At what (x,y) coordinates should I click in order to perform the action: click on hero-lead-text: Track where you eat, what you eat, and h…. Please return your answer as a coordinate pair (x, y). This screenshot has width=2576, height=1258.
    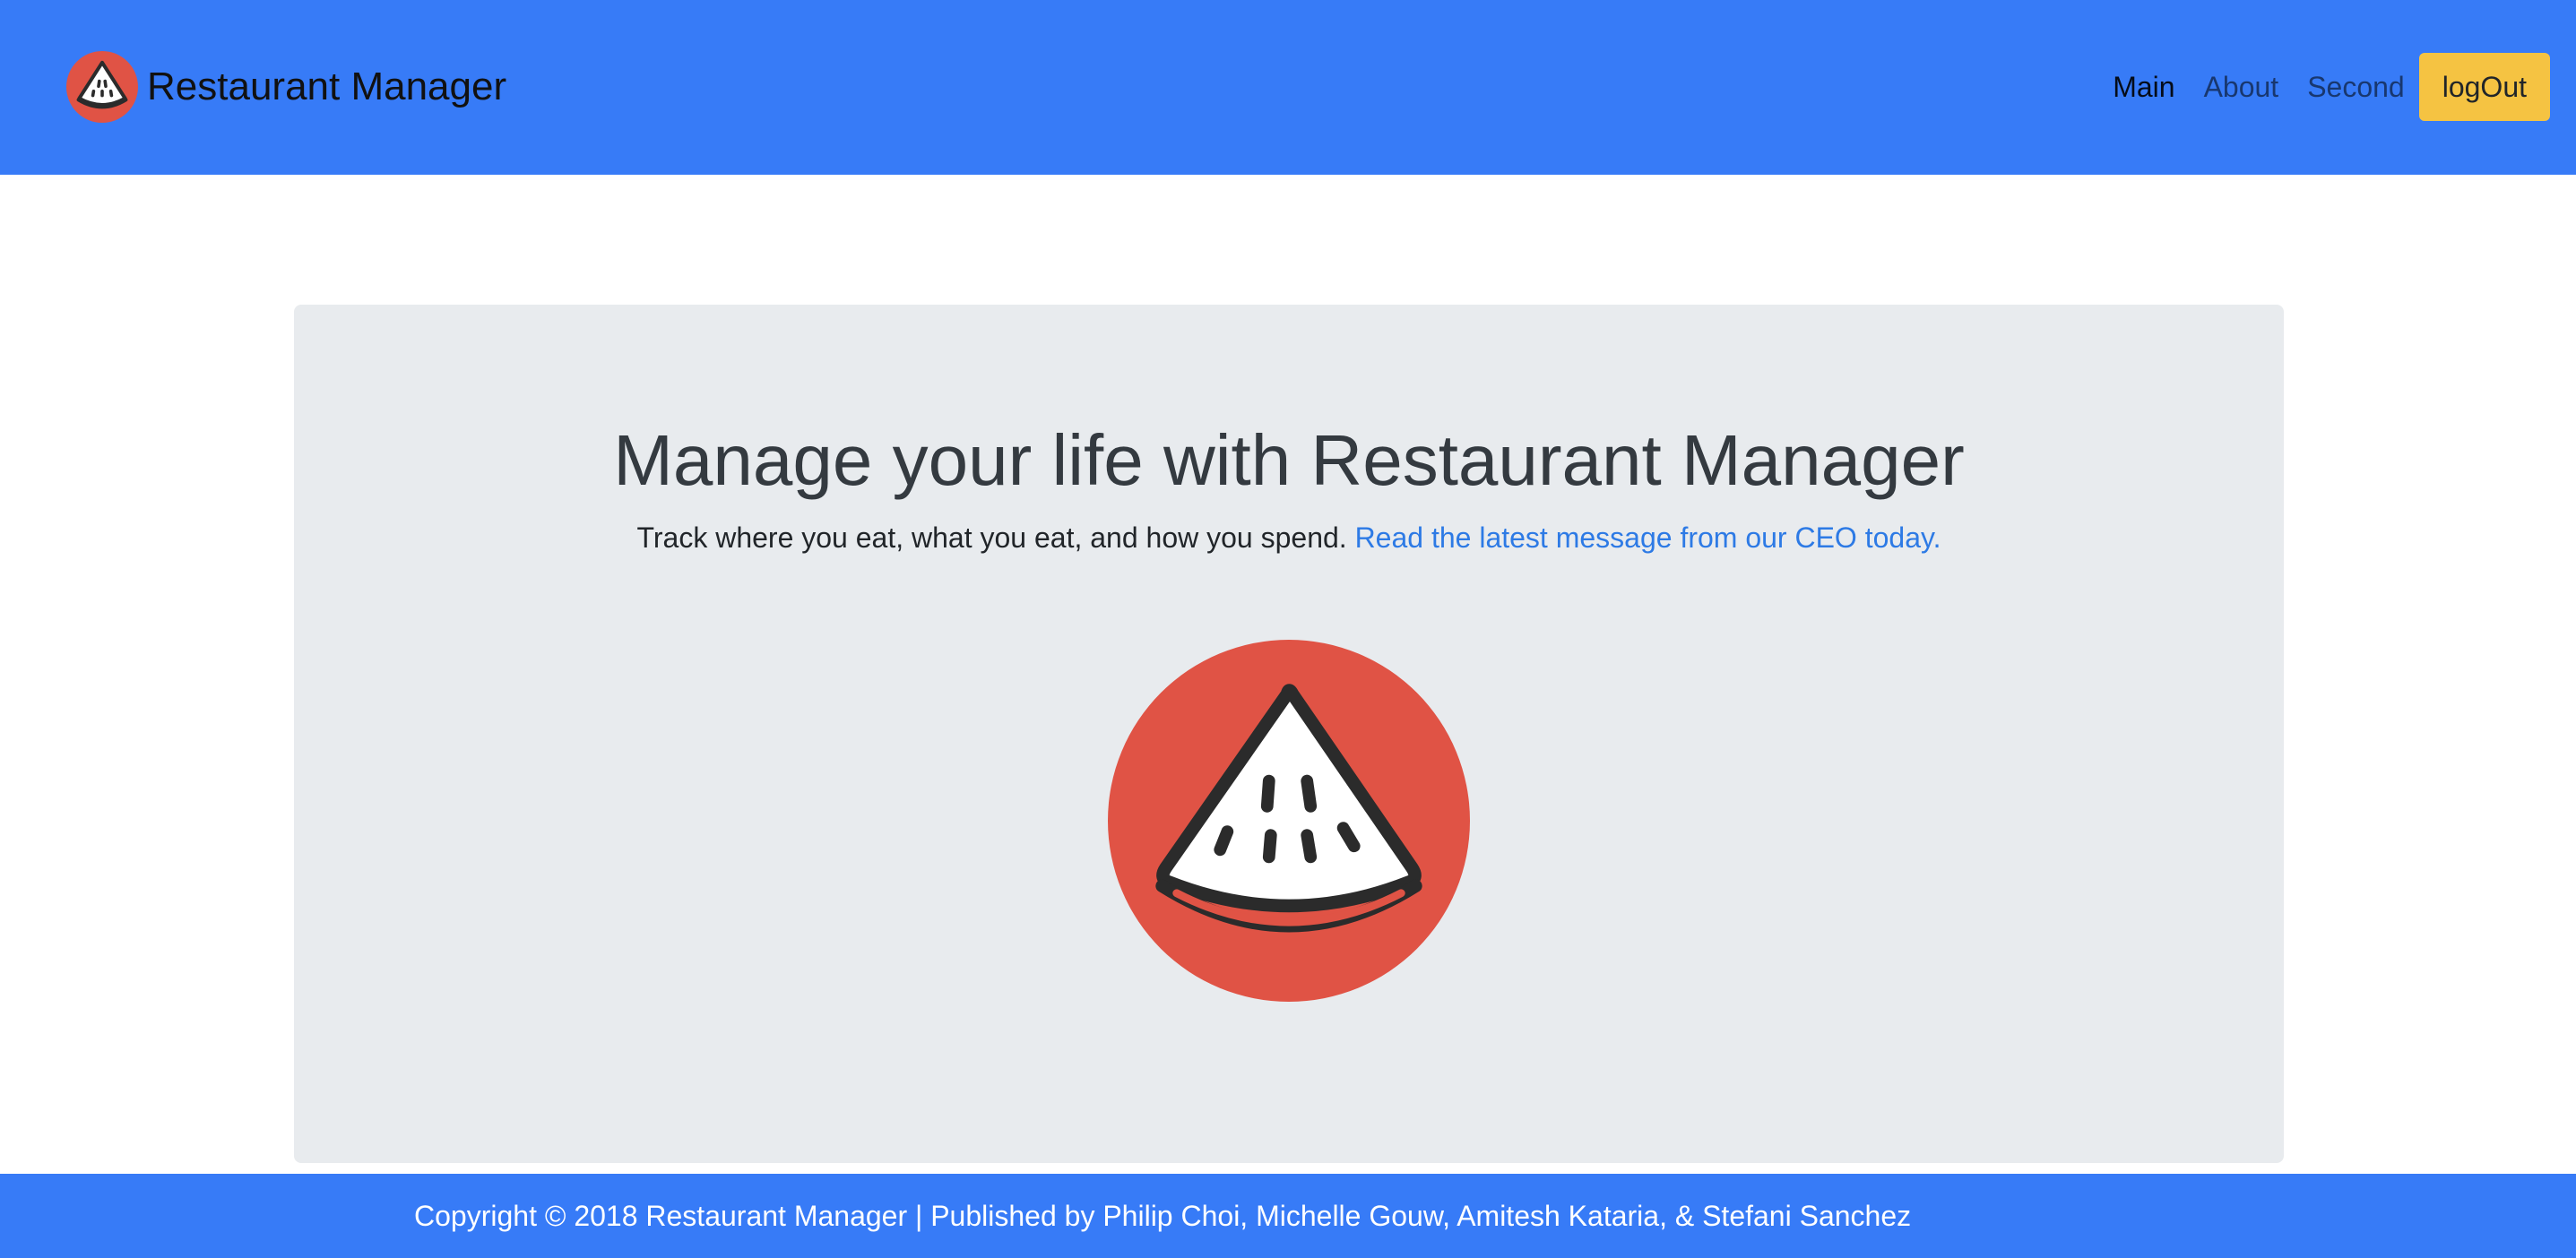
    Looking at the image, I should click on (995, 537).